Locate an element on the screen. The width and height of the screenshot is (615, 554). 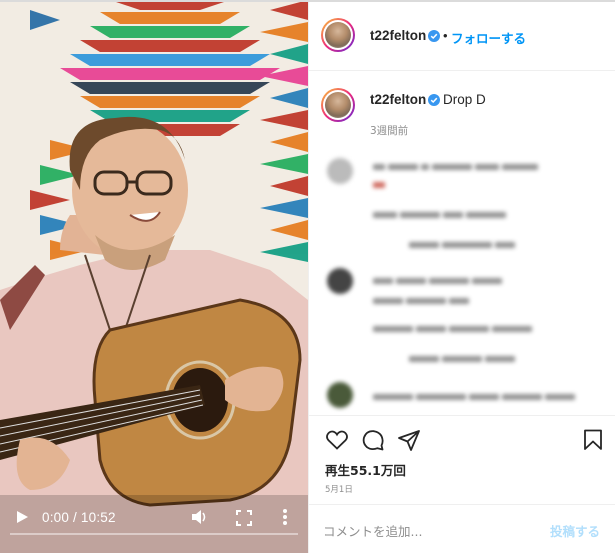
avatar is located at coordinates (338, 35).